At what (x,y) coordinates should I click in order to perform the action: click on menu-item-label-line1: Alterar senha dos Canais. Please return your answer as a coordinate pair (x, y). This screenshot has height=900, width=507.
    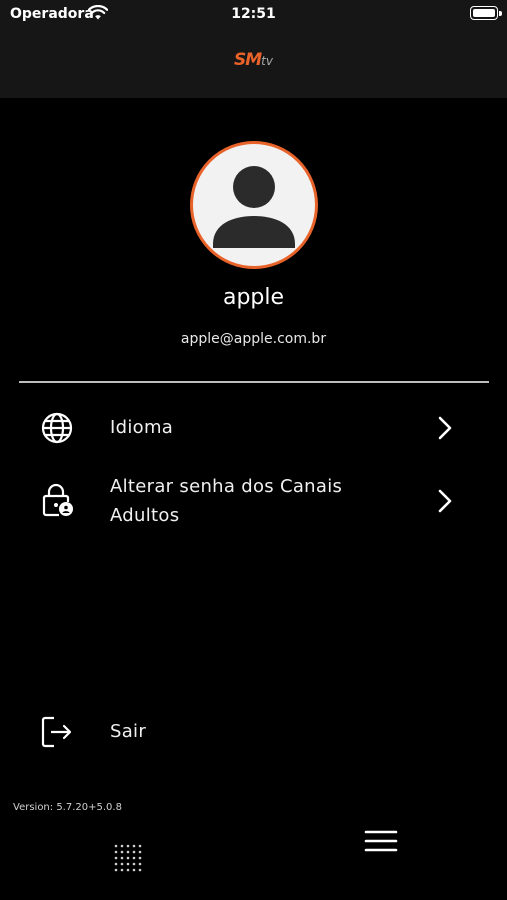
    Looking at the image, I should click on (226, 486).